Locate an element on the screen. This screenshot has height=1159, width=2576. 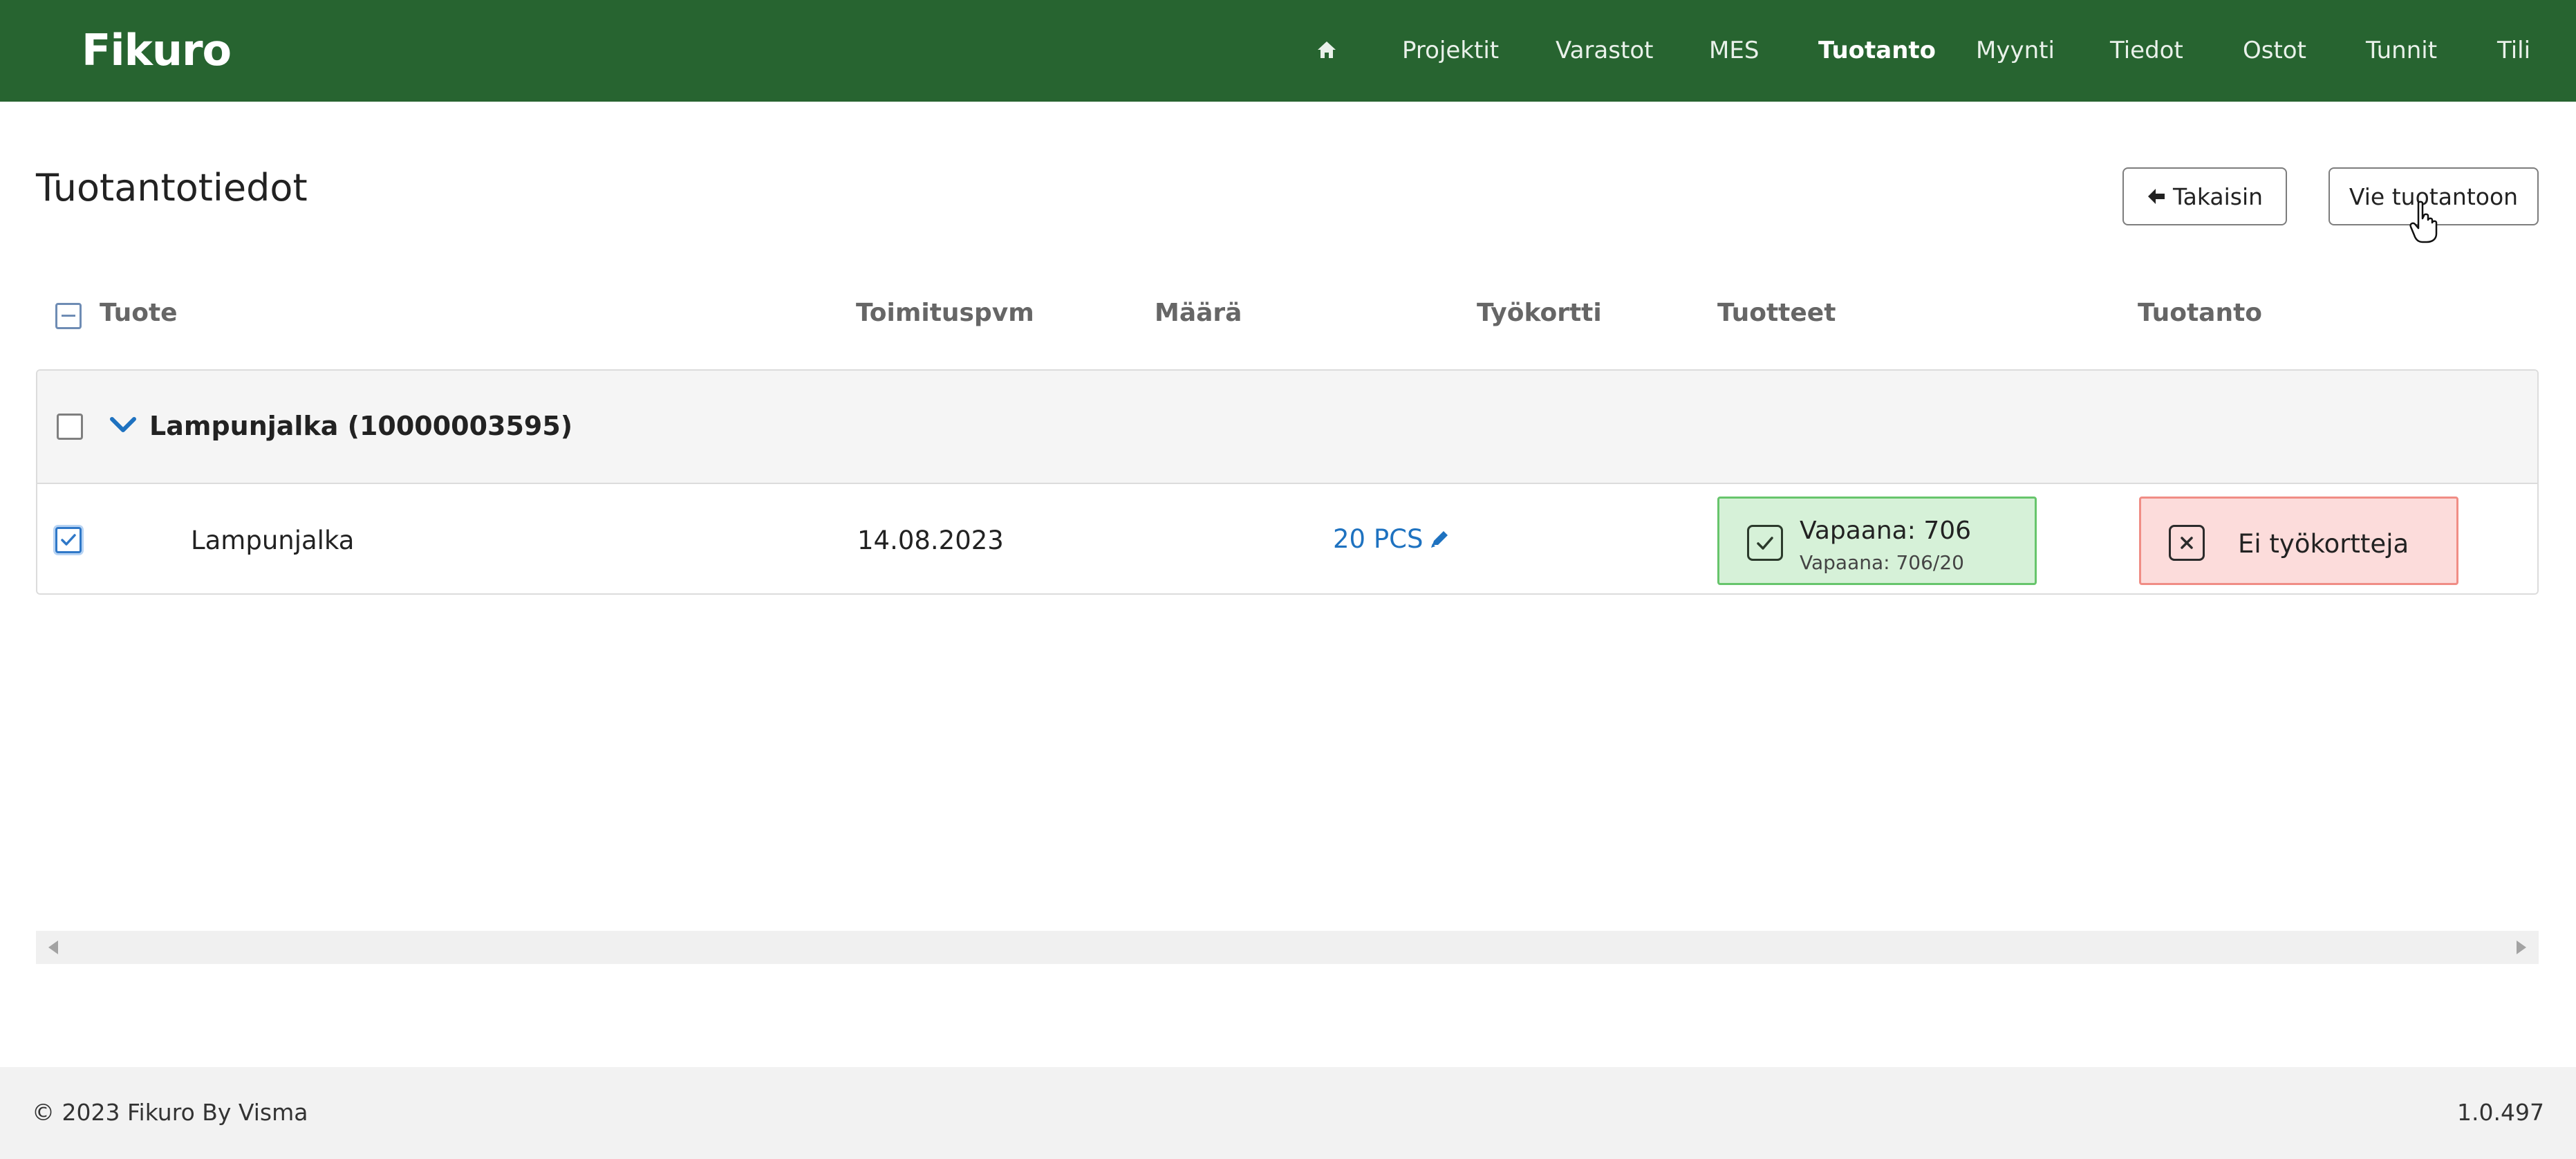
footer: © 2023 Fikuro By Visma 1.0.497 is located at coordinates (1288, 1113).